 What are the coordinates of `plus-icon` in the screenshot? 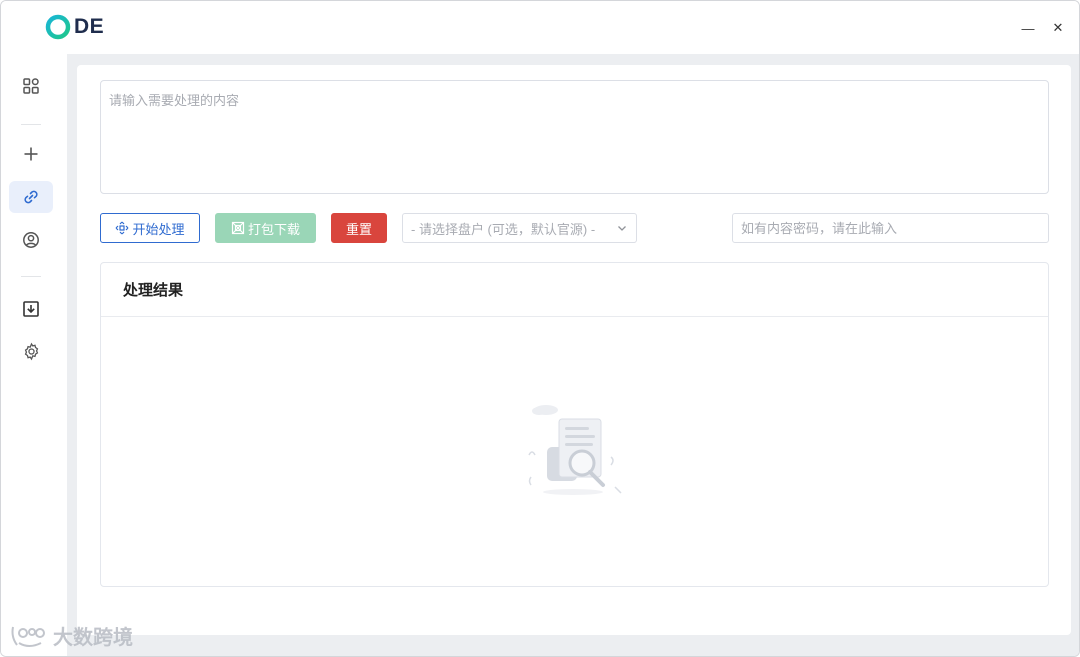 It's located at (31, 154).